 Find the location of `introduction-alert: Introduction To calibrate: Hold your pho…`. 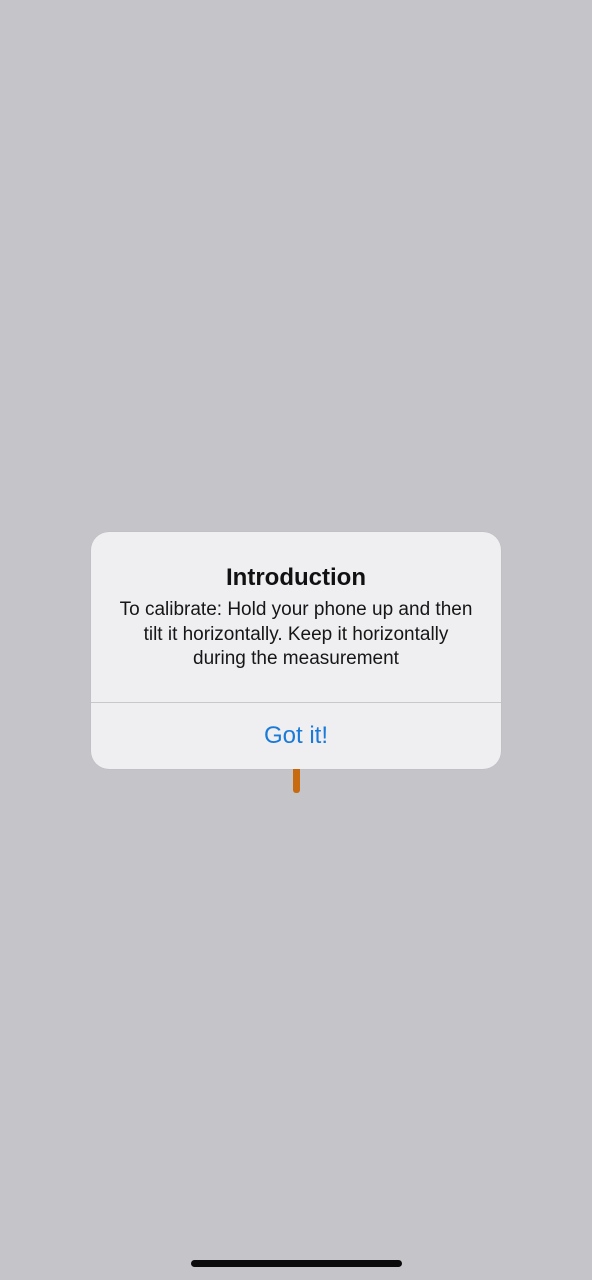

introduction-alert: Introduction To calibrate: Hold your pho… is located at coordinates (296, 650).